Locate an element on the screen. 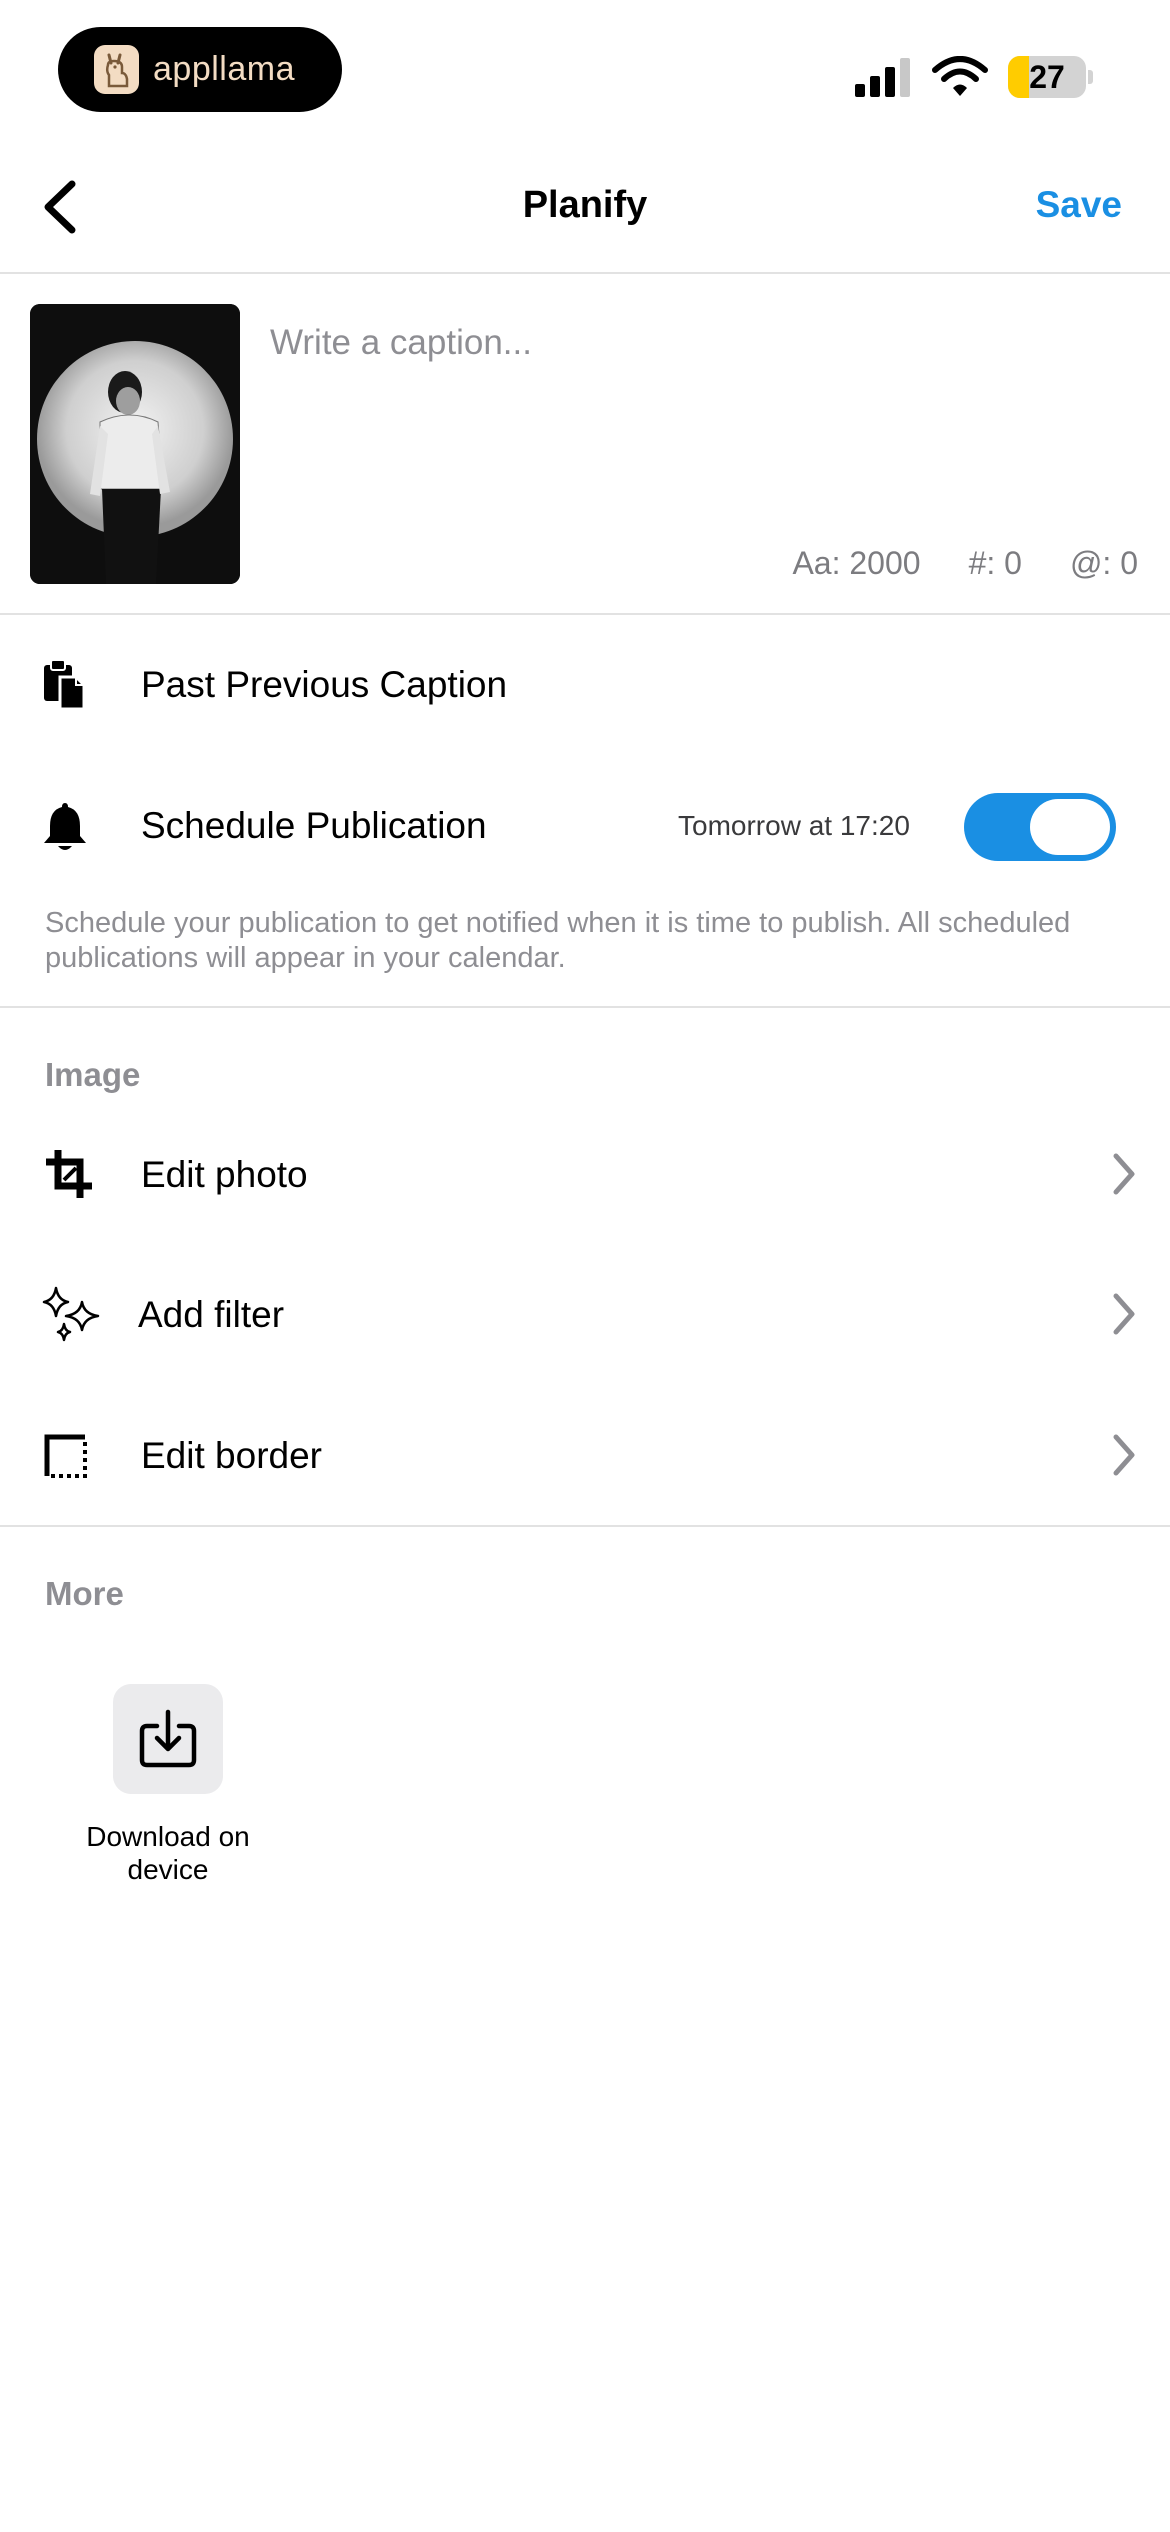 Image resolution: width=1170 pixels, height=2532 pixels. schedule-toggle is located at coordinates (1040, 827).